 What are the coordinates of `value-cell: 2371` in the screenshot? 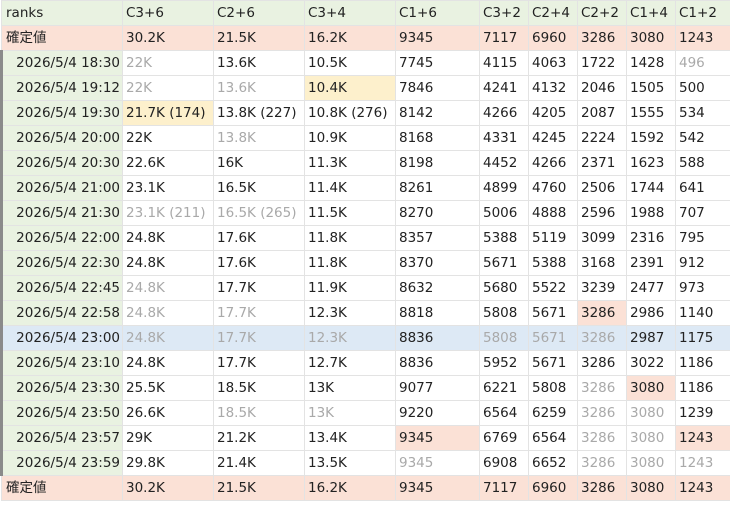 It's located at (602, 163).